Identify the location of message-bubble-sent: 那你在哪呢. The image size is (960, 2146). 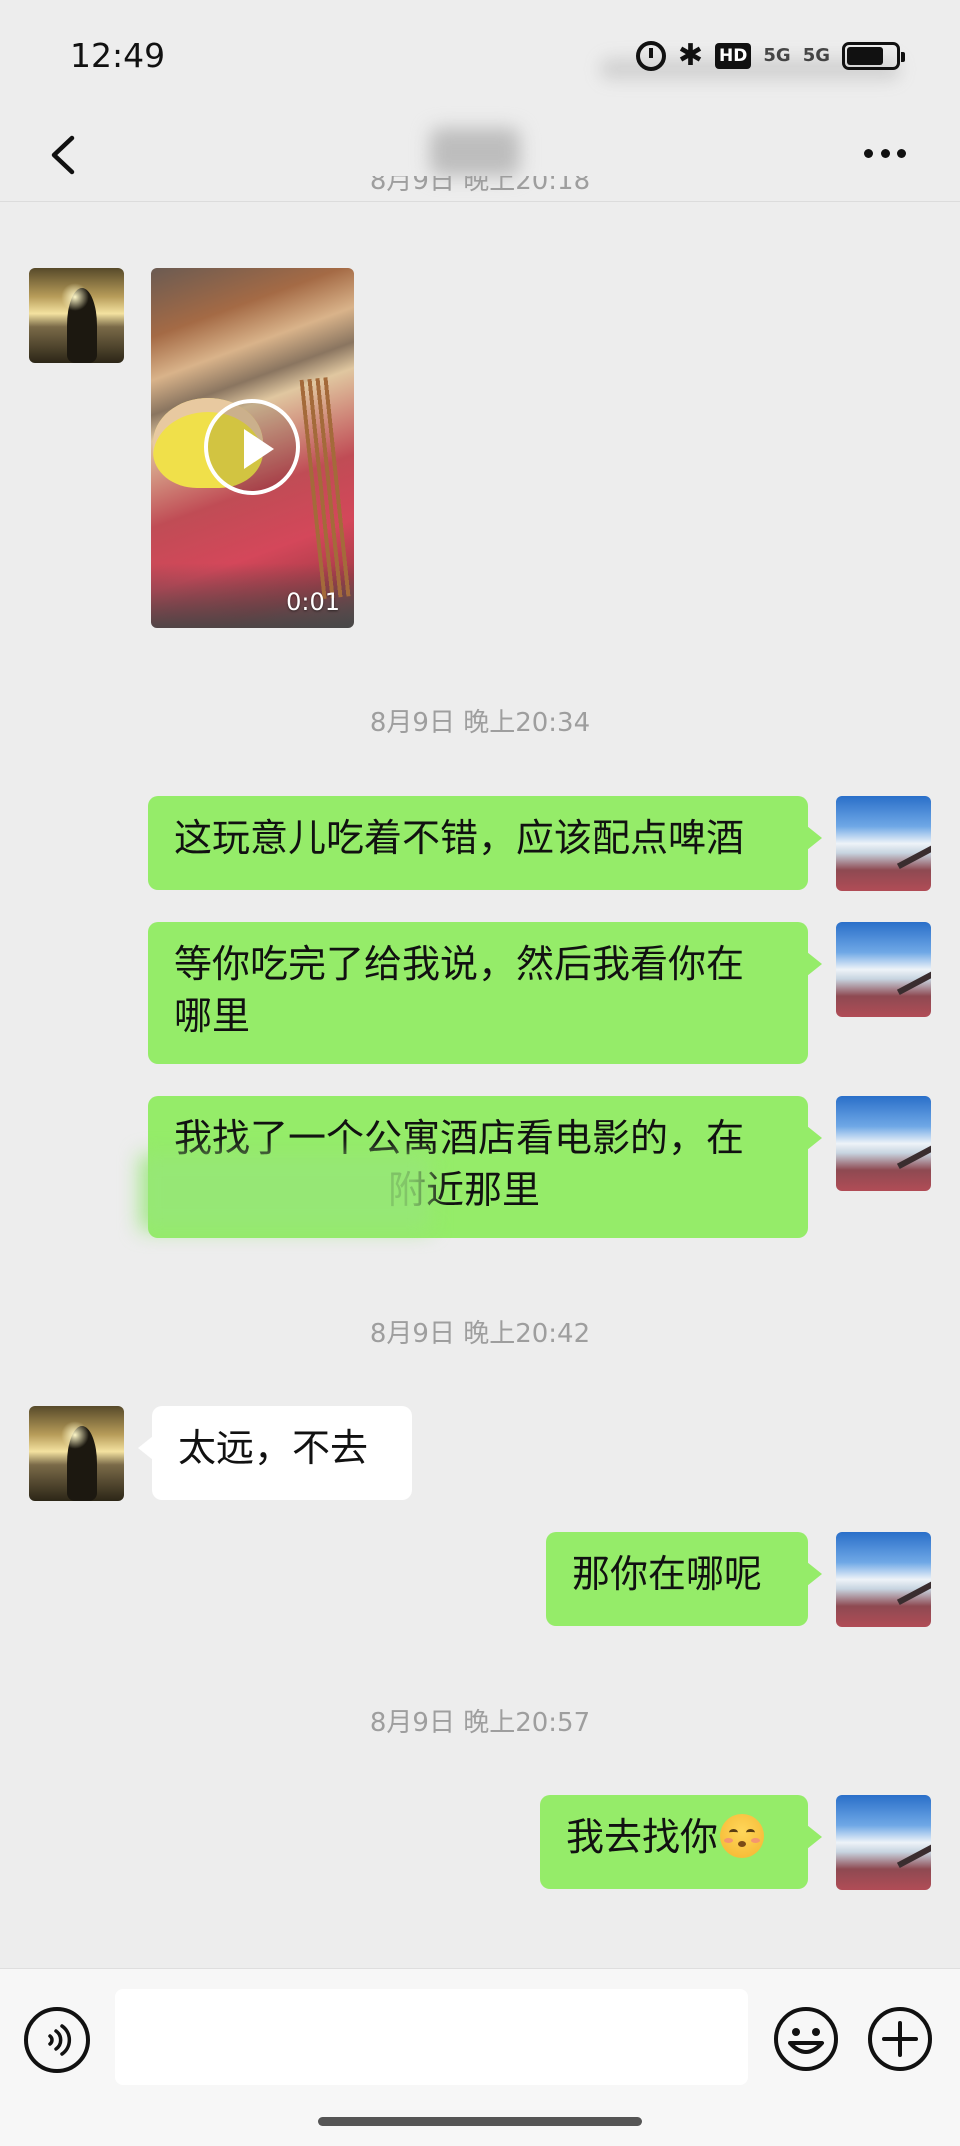
(684, 1579).